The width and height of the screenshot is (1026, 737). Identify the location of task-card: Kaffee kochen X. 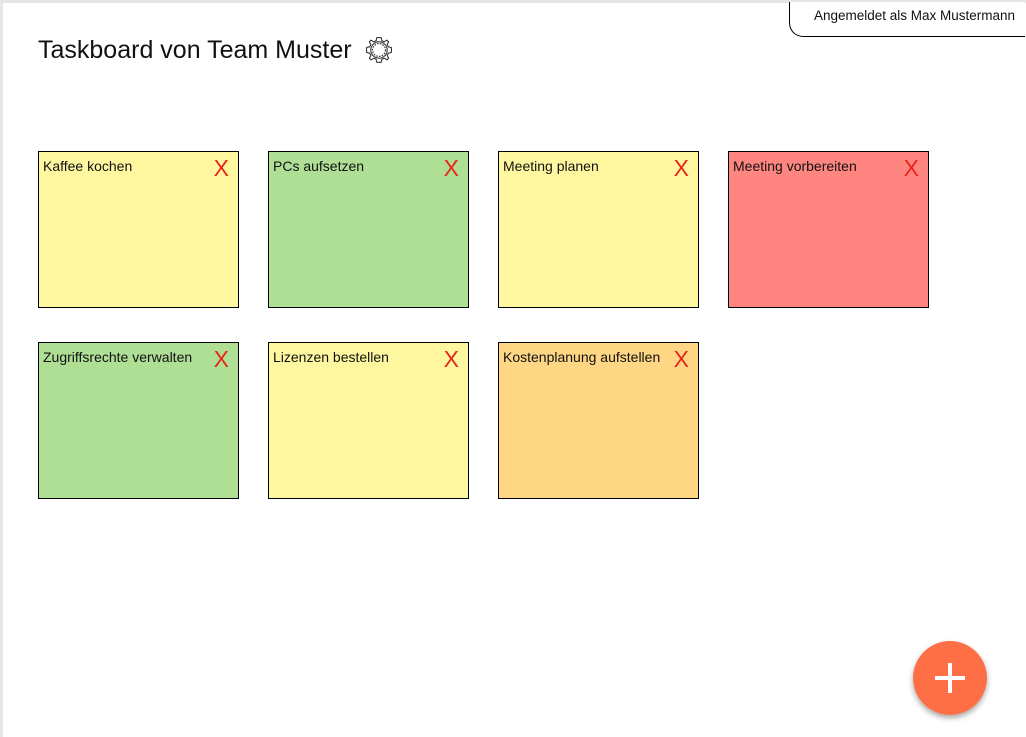
(138, 229).